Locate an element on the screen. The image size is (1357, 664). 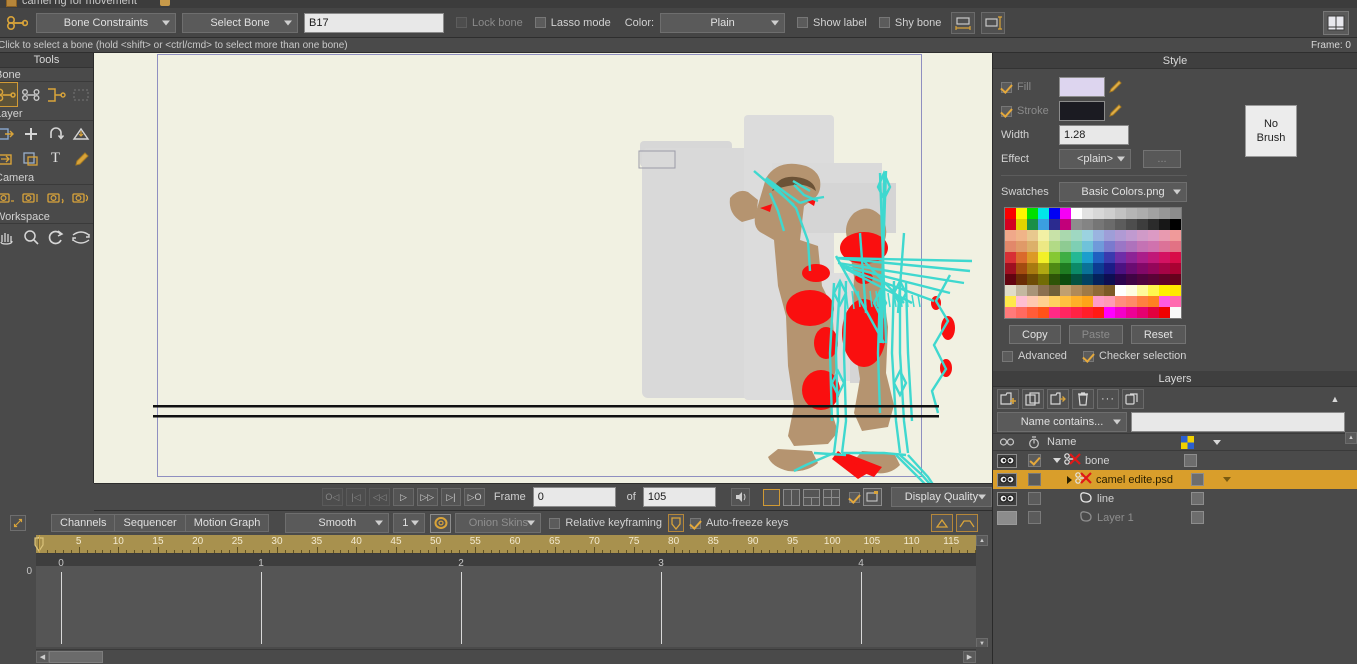
bone-constraints-dropdown: Bone Constraints is located at coordinates (106, 22).